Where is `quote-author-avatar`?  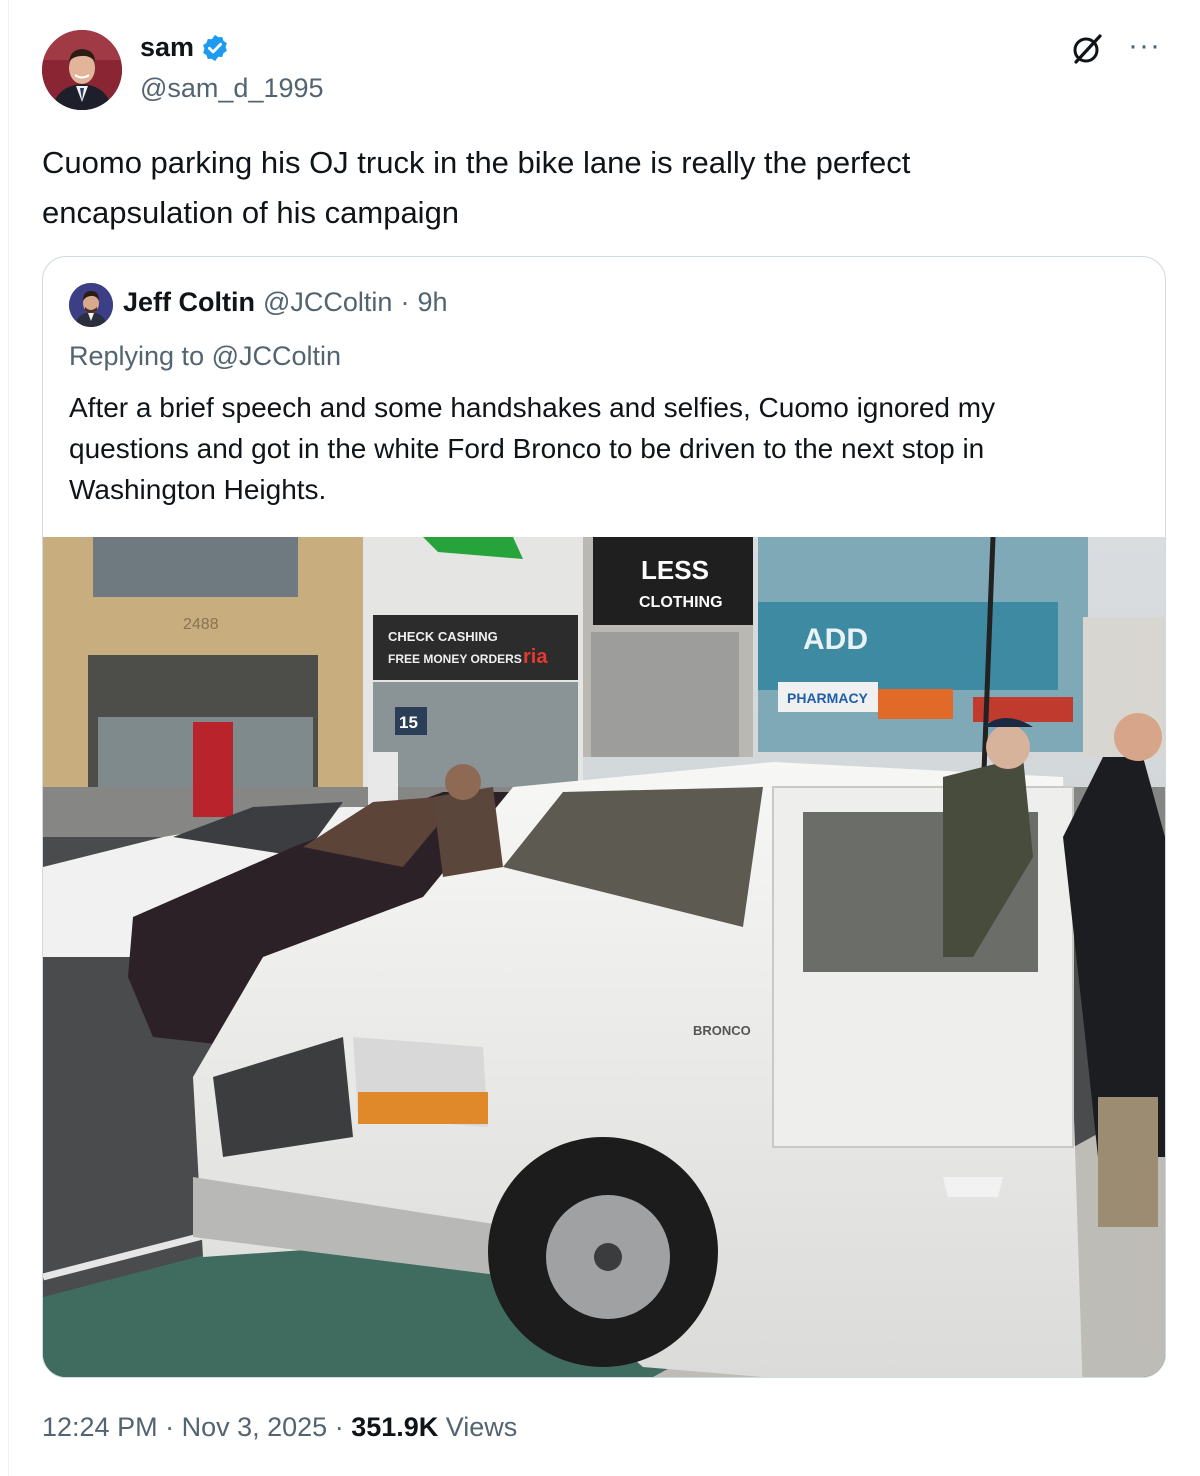
quote-author-avatar is located at coordinates (91, 305).